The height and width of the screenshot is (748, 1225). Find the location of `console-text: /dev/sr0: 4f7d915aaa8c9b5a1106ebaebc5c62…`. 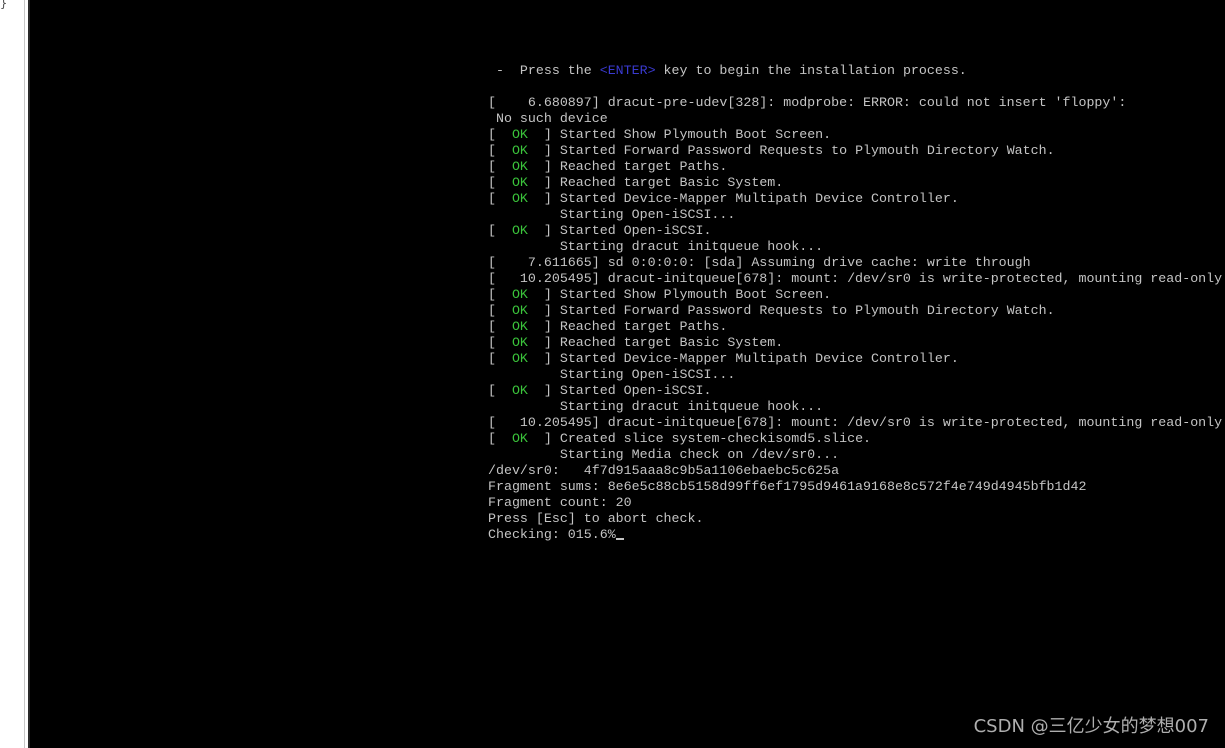

console-text: /dev/sr0: 4f7d915aaa8c9b5a1106ebaebc5c62… is located at coordinates (664, 470).